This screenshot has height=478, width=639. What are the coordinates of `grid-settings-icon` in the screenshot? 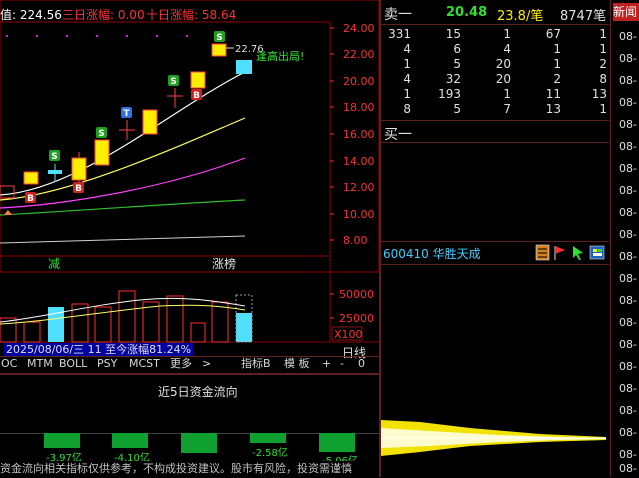 It's located at (597, 252).